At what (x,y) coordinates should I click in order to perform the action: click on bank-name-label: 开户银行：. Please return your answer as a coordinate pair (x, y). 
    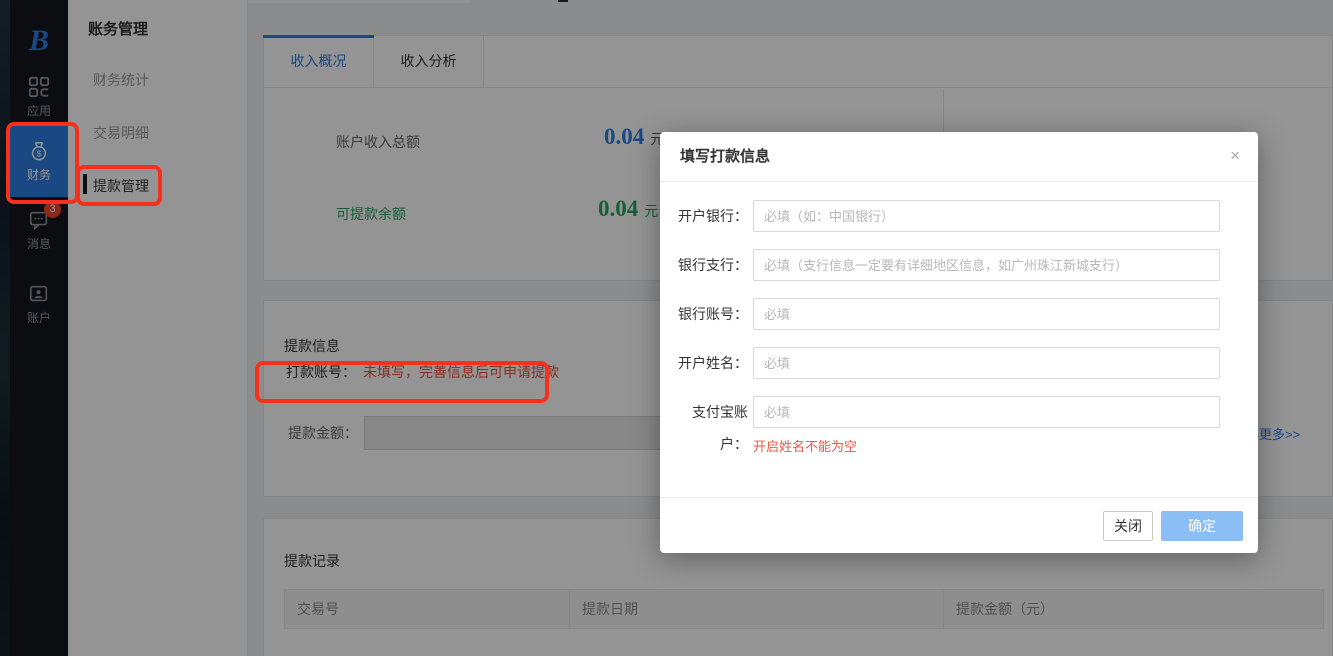
    Looking at the image, I should click on (713, 216).